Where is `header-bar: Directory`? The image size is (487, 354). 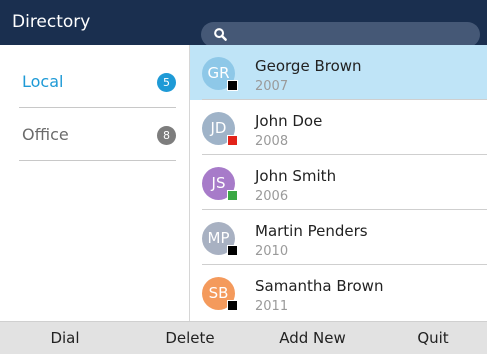
header-bar: Directory is located at coordinates (243, 23).